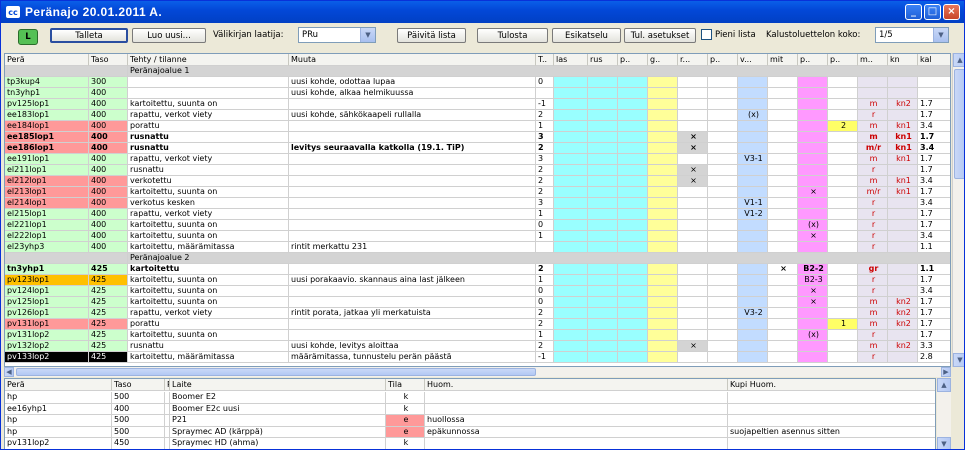 The width and height of the screenshot is (965, 450). Describe the element at coordinates (586, 35) in the screenshot. I see `esikatselu-button: Esikatselu` at that location.